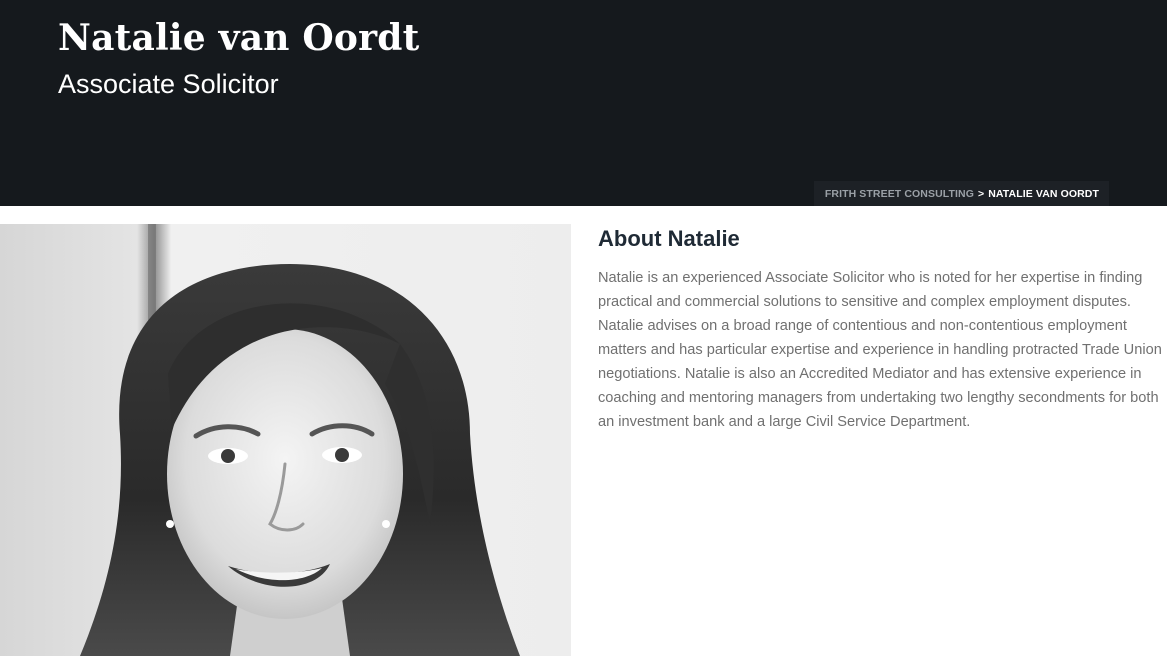  Describe the element at coordinates (899, 194) in the screenshot. I see `breadcrumb-home-link: FRITH STREET CONSULTING` at that location.